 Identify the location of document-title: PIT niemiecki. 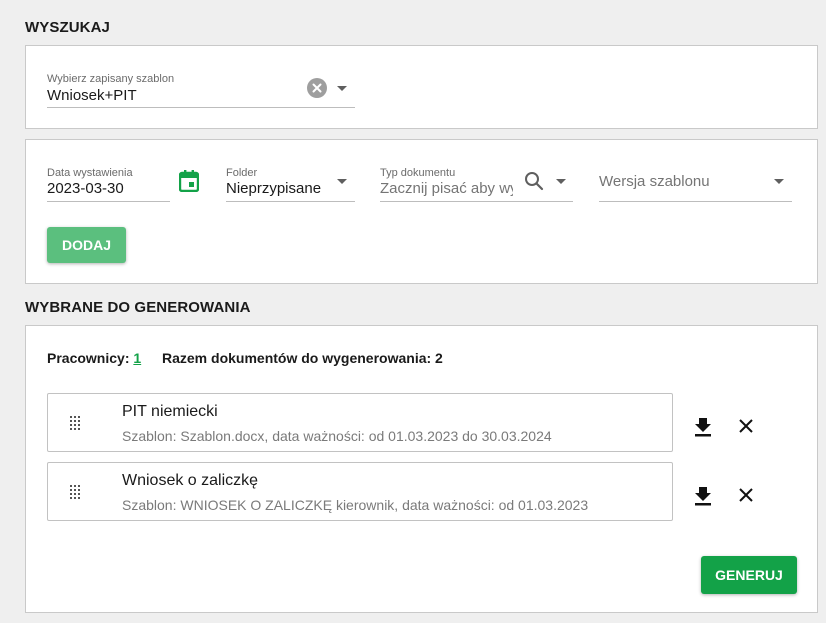
(170, 411).